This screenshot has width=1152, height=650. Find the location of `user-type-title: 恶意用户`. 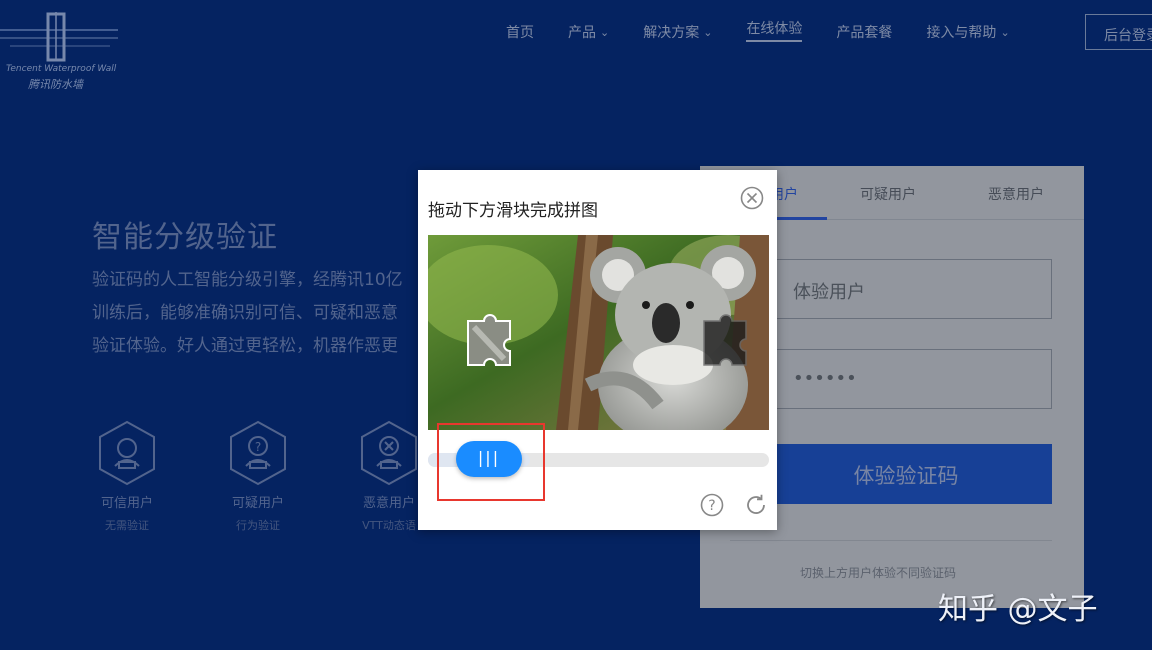

user-type-title: 恶意用户 is located at coordinates (388, 503).